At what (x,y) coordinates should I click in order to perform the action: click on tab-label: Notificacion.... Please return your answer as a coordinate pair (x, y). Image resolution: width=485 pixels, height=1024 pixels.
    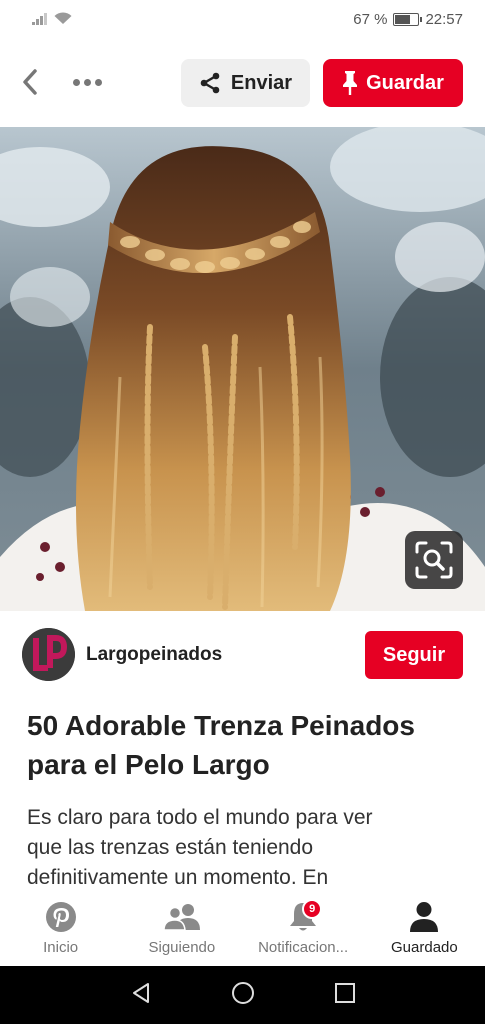
    Looking at the image, I should click on (303, 947).